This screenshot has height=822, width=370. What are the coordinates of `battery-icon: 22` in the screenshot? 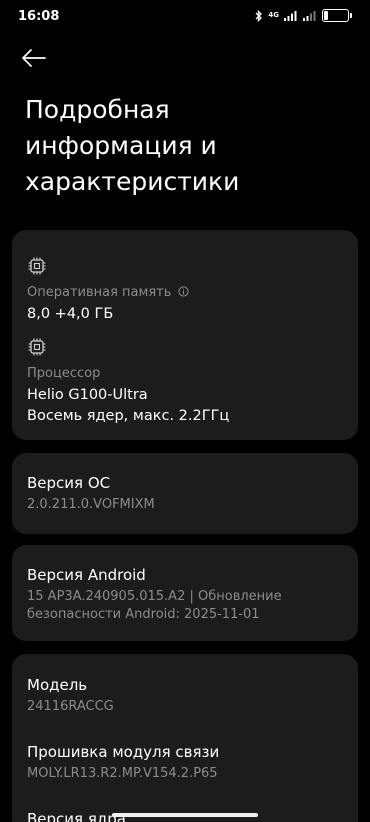 It's located at (335, 15).